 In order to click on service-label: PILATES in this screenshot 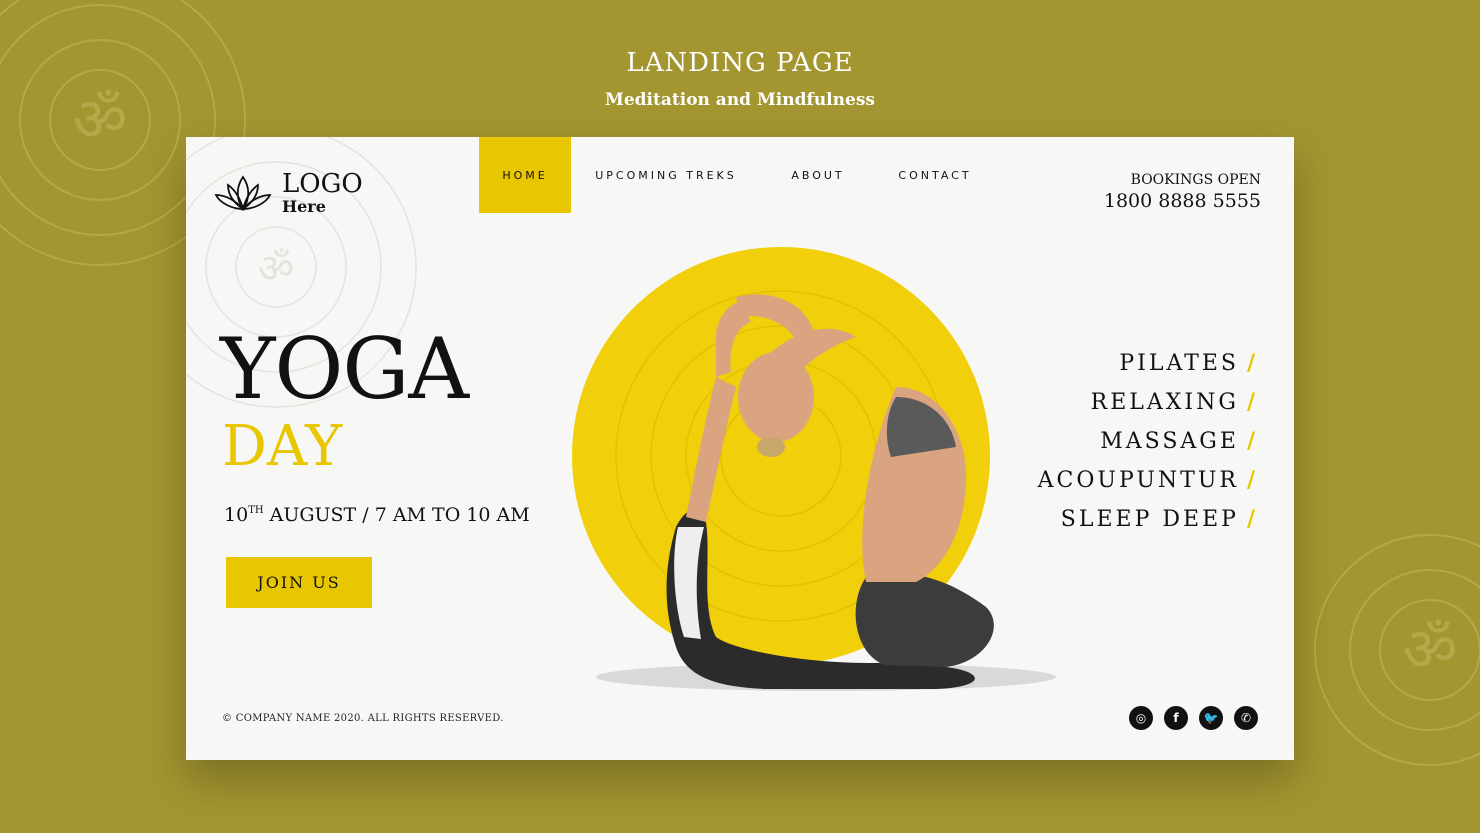, I will do `click(1179, 363)`.